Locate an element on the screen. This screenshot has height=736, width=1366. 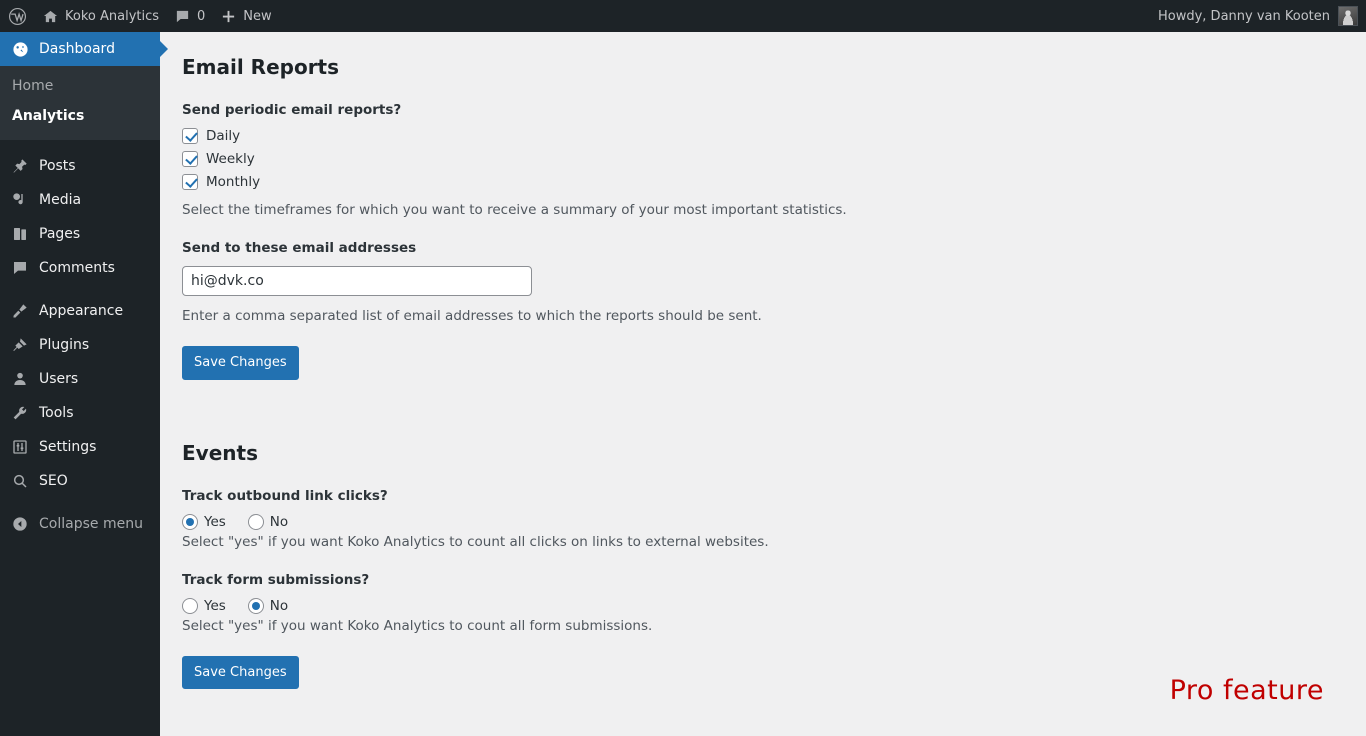
radio-outbound-yes-dot is located at coordinates (190, 521).